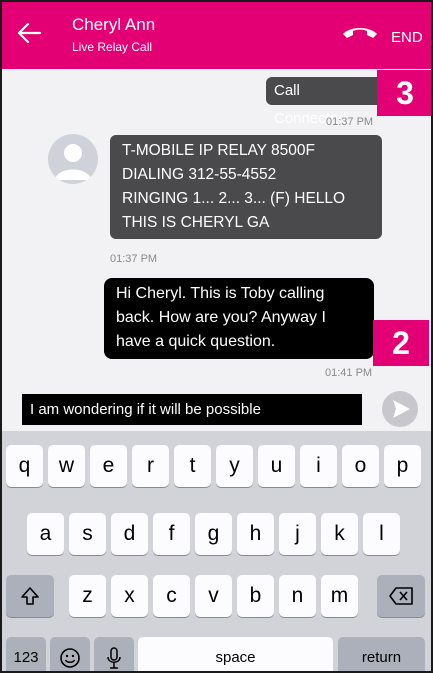 Image resolution: width=433 pixels, height=673 pixels. Describe the element at coordinates (381, 654) in the screenshot. I see `return-key: return` at that location.